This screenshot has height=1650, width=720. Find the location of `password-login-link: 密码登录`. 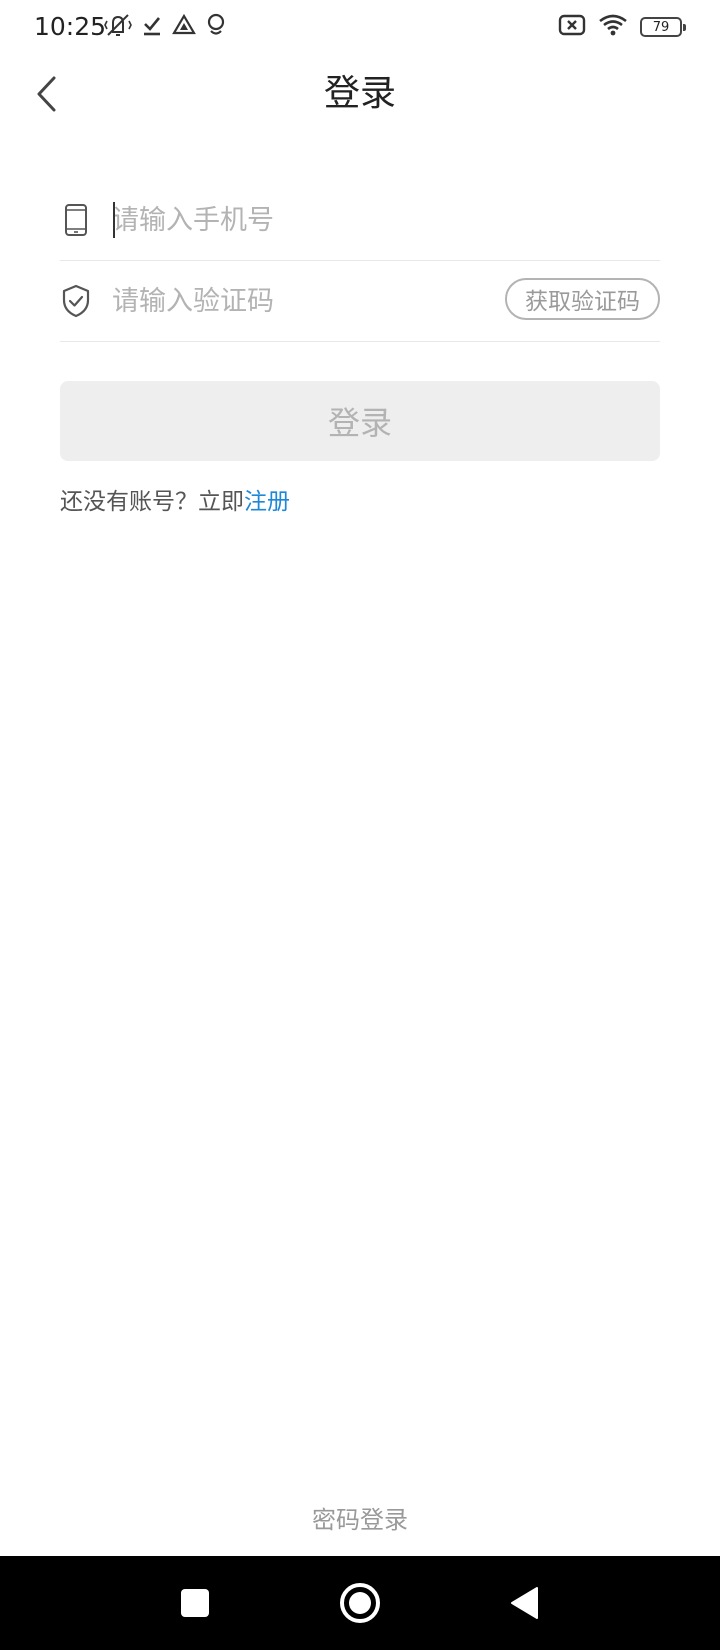

password-login-link: 密码登录 is located at coordinates (360, 1517).